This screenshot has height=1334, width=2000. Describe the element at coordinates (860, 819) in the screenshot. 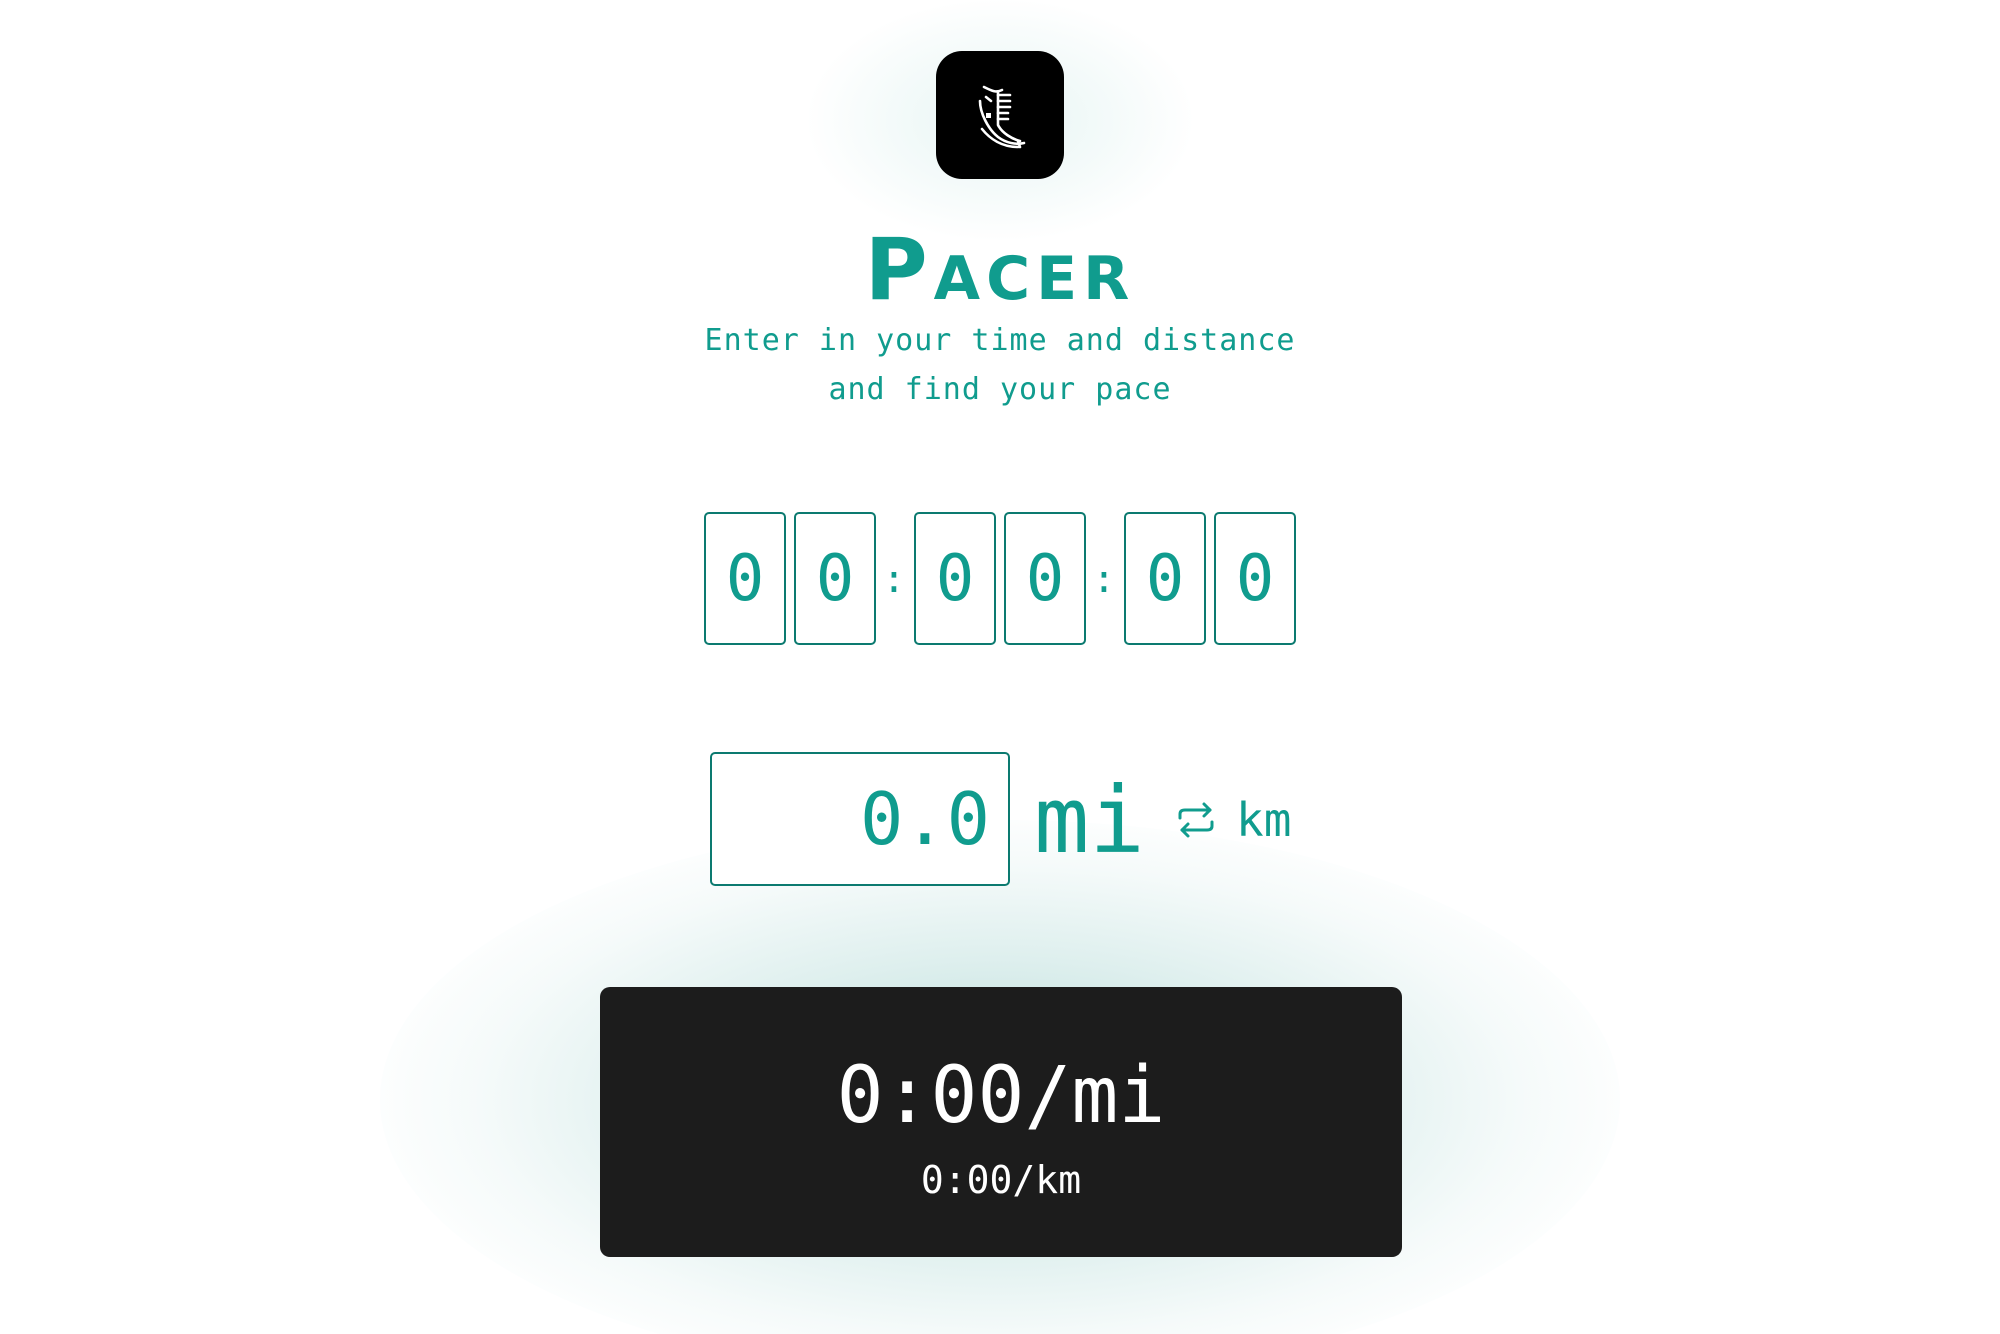

I see `distance-input: 0.0` at that location.